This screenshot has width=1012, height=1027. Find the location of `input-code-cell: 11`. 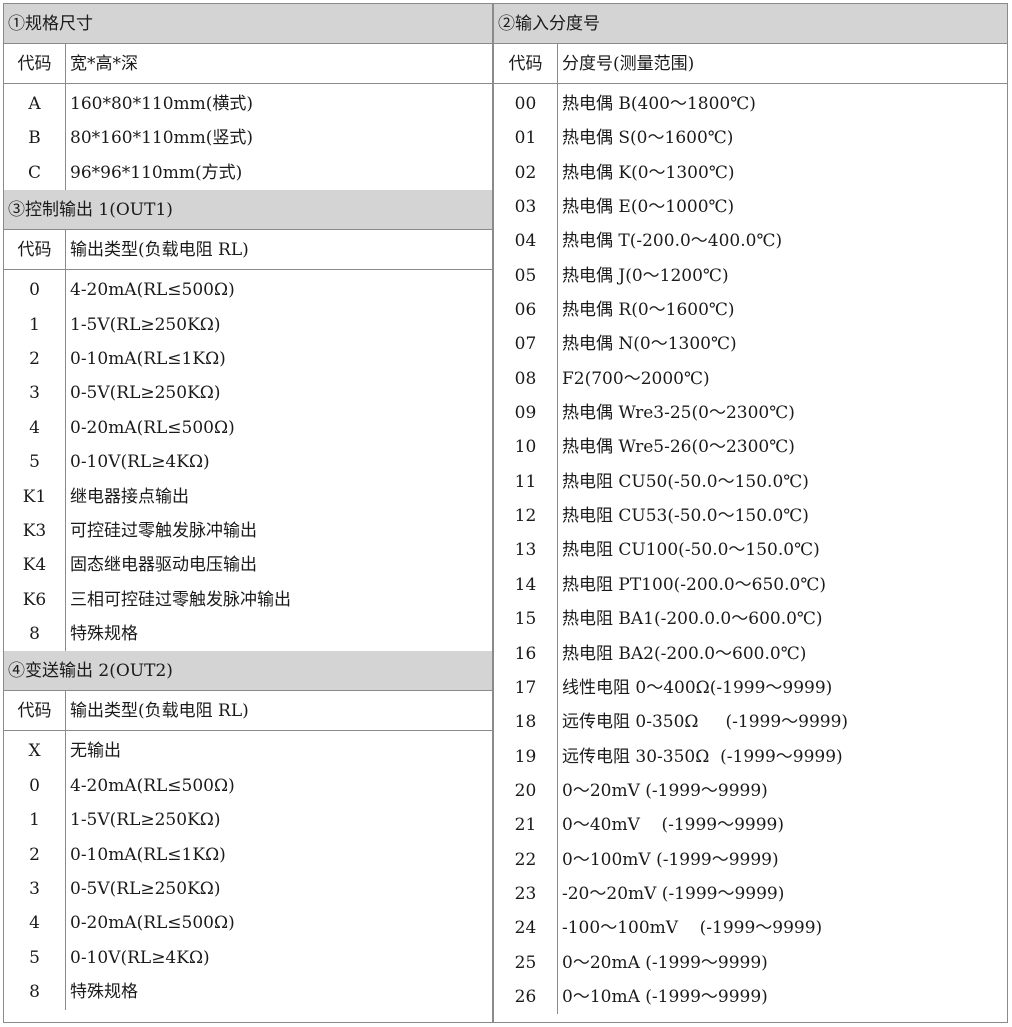

input-code-cell: 11 is located at coordinates (525, 481).